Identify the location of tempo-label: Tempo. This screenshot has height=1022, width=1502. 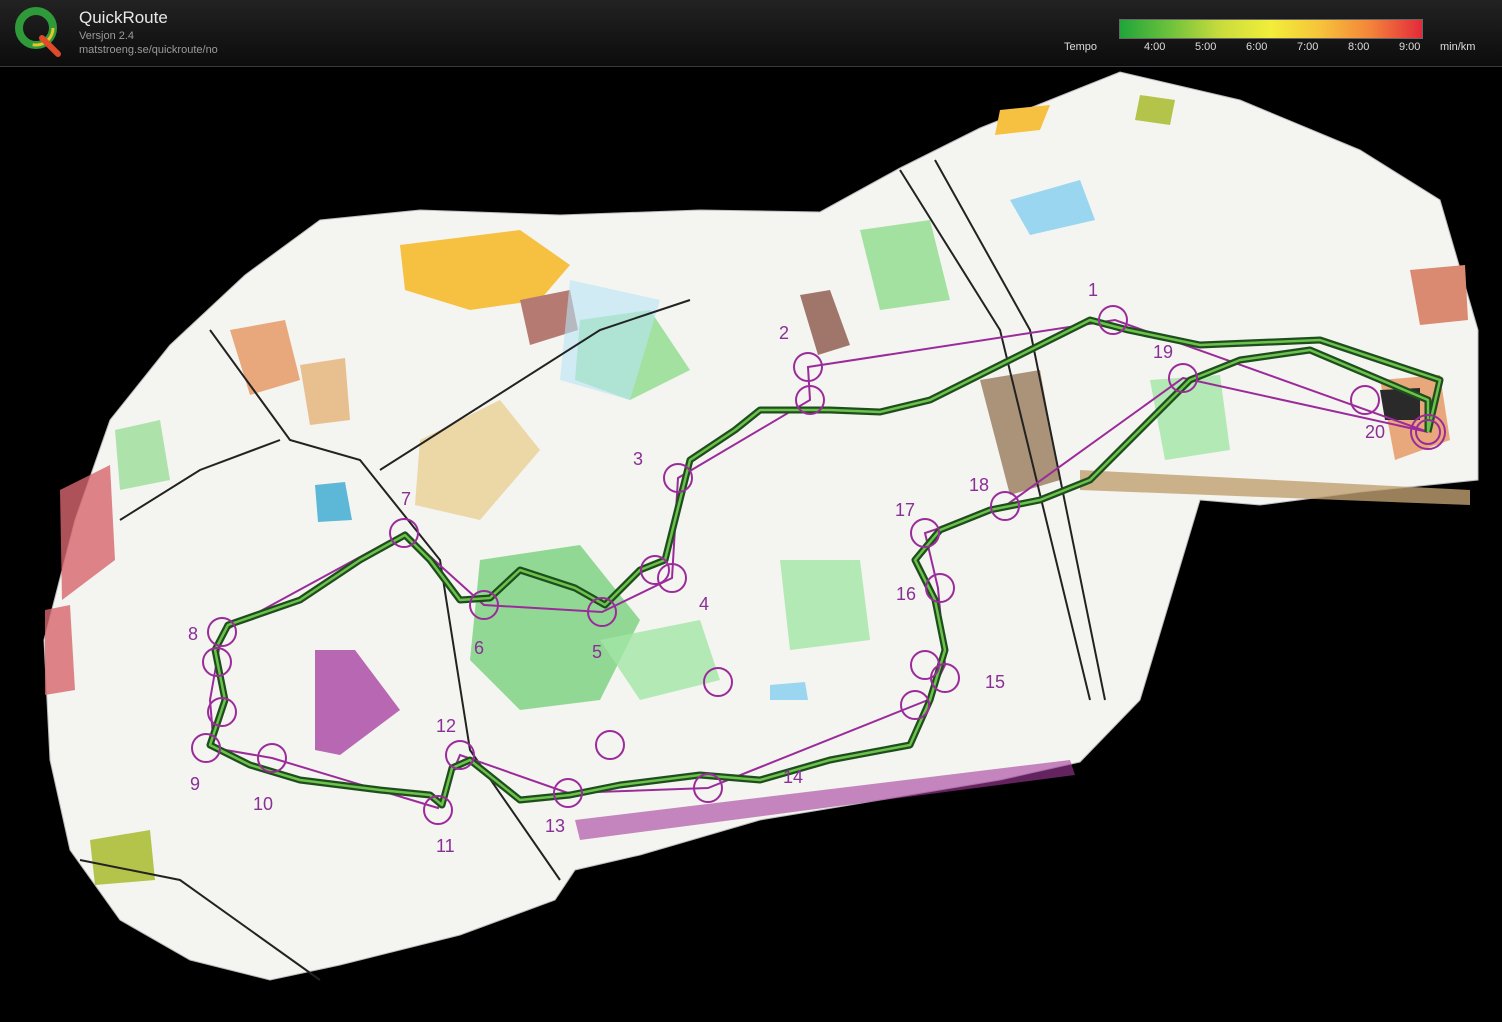
(1081, 47).